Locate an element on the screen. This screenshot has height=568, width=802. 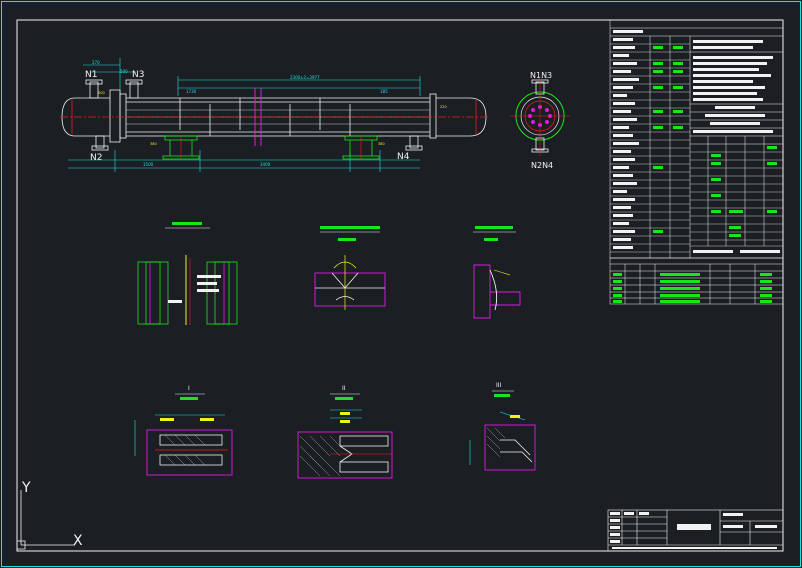
ucs-axis-y: Y is located at coordinates (26, 488).